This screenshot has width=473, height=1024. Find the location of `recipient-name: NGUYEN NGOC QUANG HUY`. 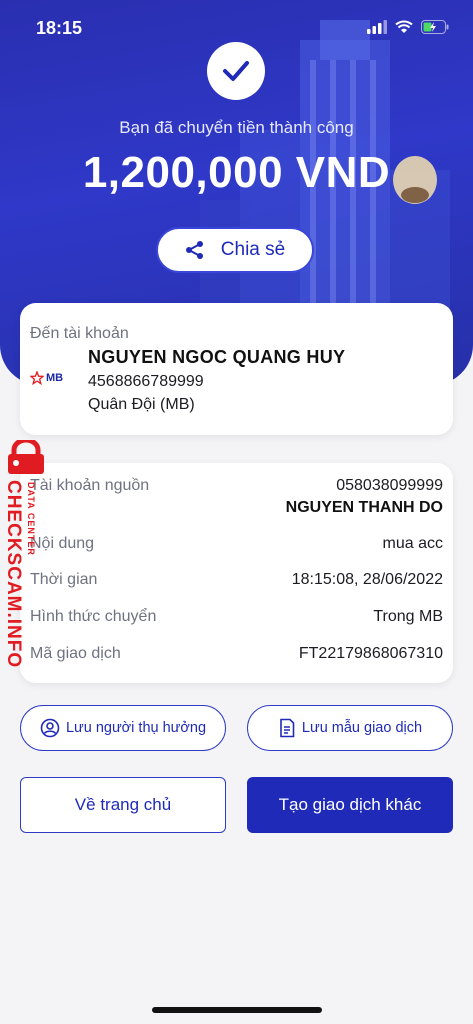

recipient-name: NGUYEN NGOC QUANG HUY is located at coordinates (217, 357).